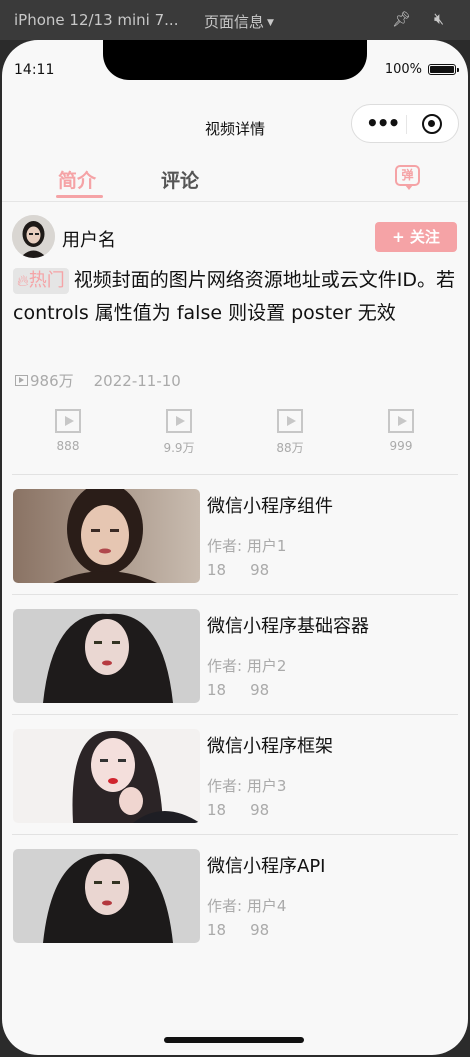  I want to click on devtools-bar: iPhone 12/13 mini 7... 页面信息 ▼ 📌︎ 🔇︎, so click(235, 20).